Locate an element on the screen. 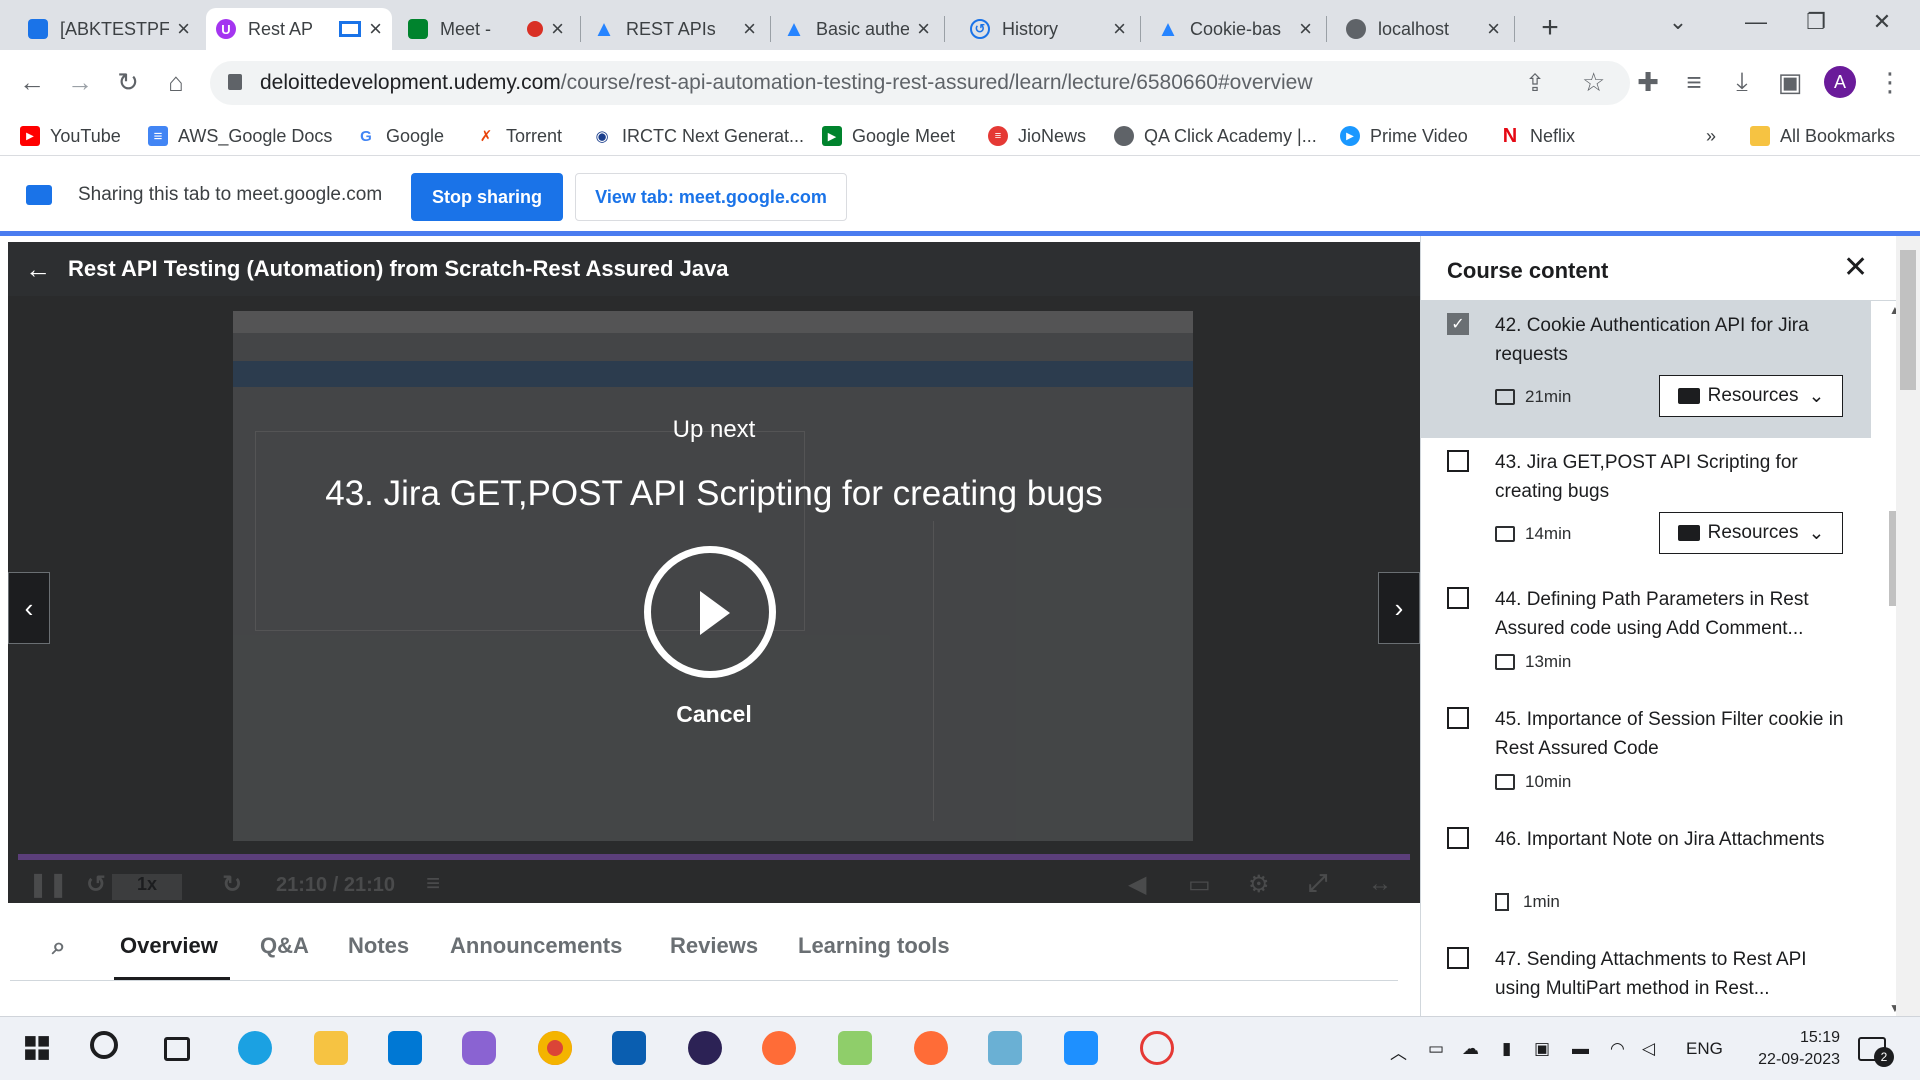 The width and height of the screenshot is (1920, 1080). tab-search-icon: ⌄ is located at coordinates (1678, 22).